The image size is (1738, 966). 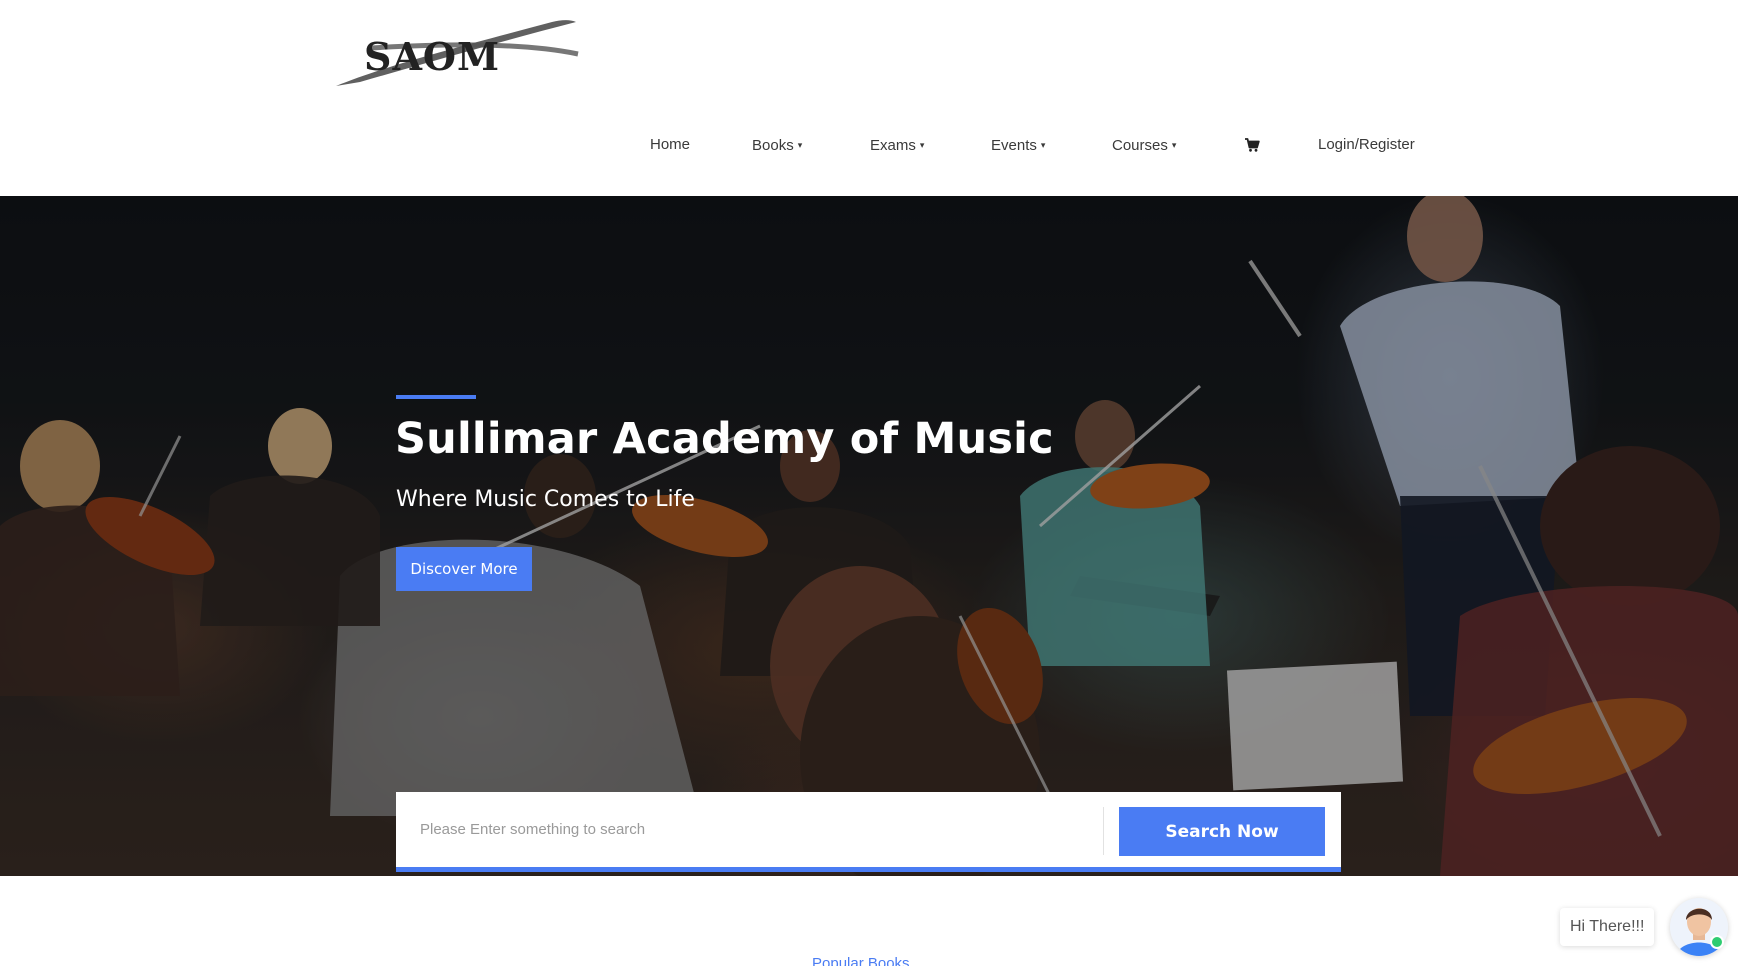 What do you see at coordinates (545, 499) in the screenshot?
I see `hero-subtitle: Where Music Comes to Life` at bounding box center [545, 499].